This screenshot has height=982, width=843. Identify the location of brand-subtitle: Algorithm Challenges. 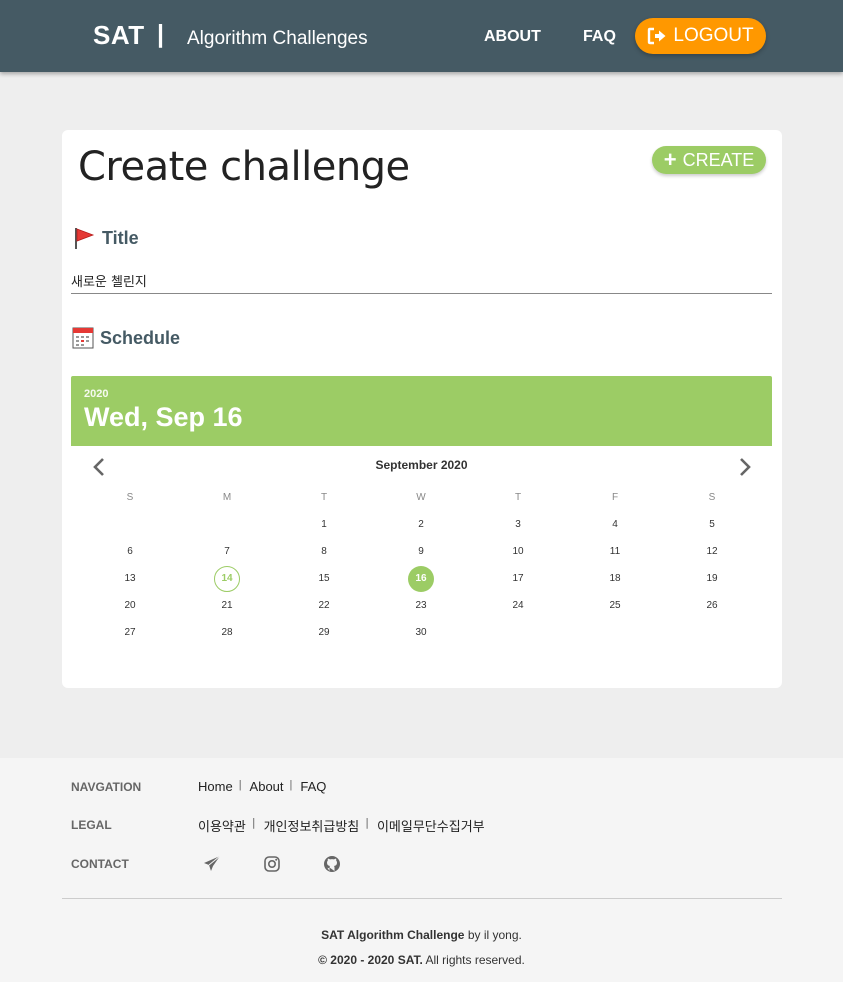
(277, 39).